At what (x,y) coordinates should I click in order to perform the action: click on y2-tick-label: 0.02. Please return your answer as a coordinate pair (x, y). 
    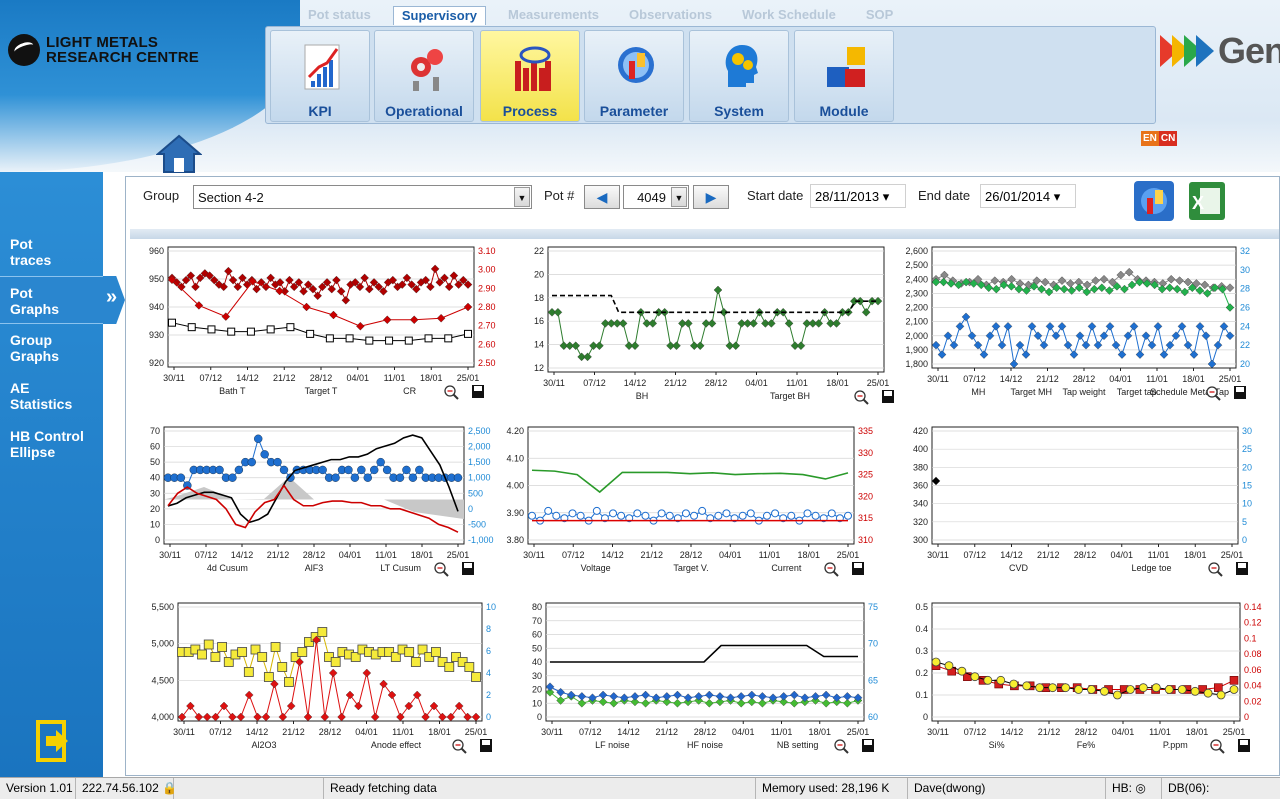
    Looking at the image, I should click on (1253, 701).